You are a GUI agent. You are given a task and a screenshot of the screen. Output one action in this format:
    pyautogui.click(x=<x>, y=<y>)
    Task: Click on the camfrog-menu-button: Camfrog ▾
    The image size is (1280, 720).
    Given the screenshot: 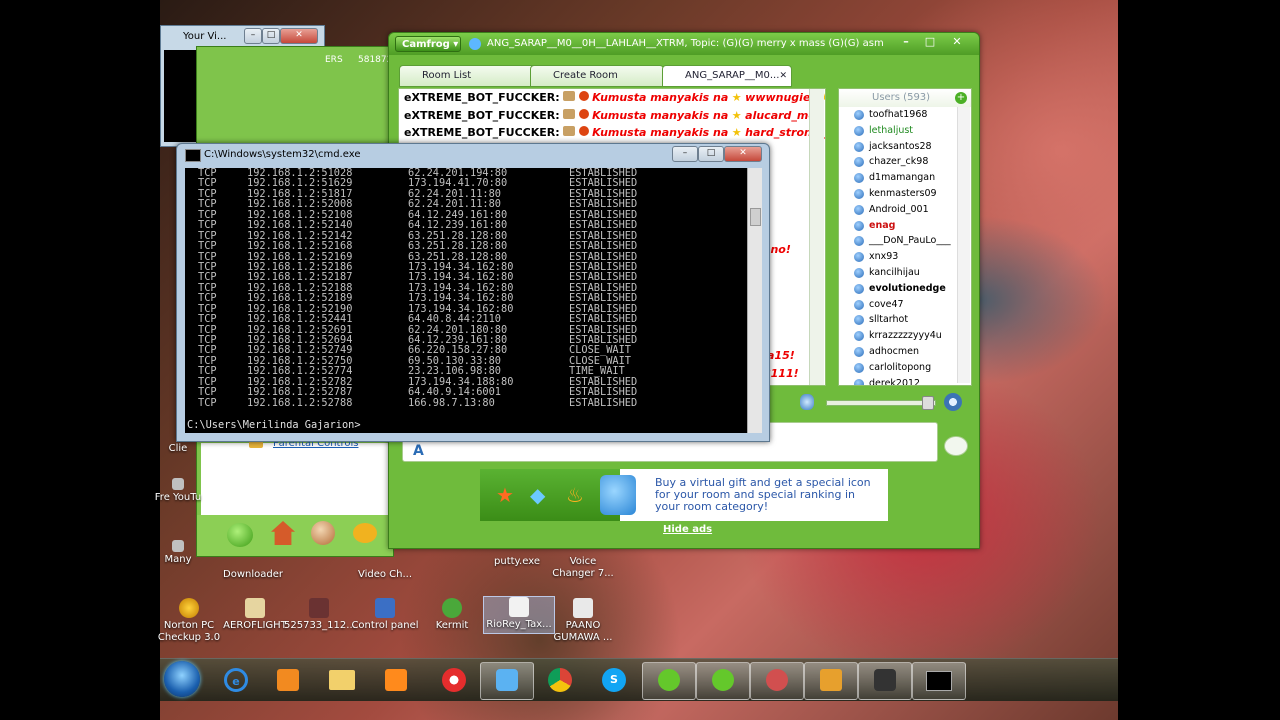 What is the action you would take?
    pyautogui.click(x=428, y=44)
    